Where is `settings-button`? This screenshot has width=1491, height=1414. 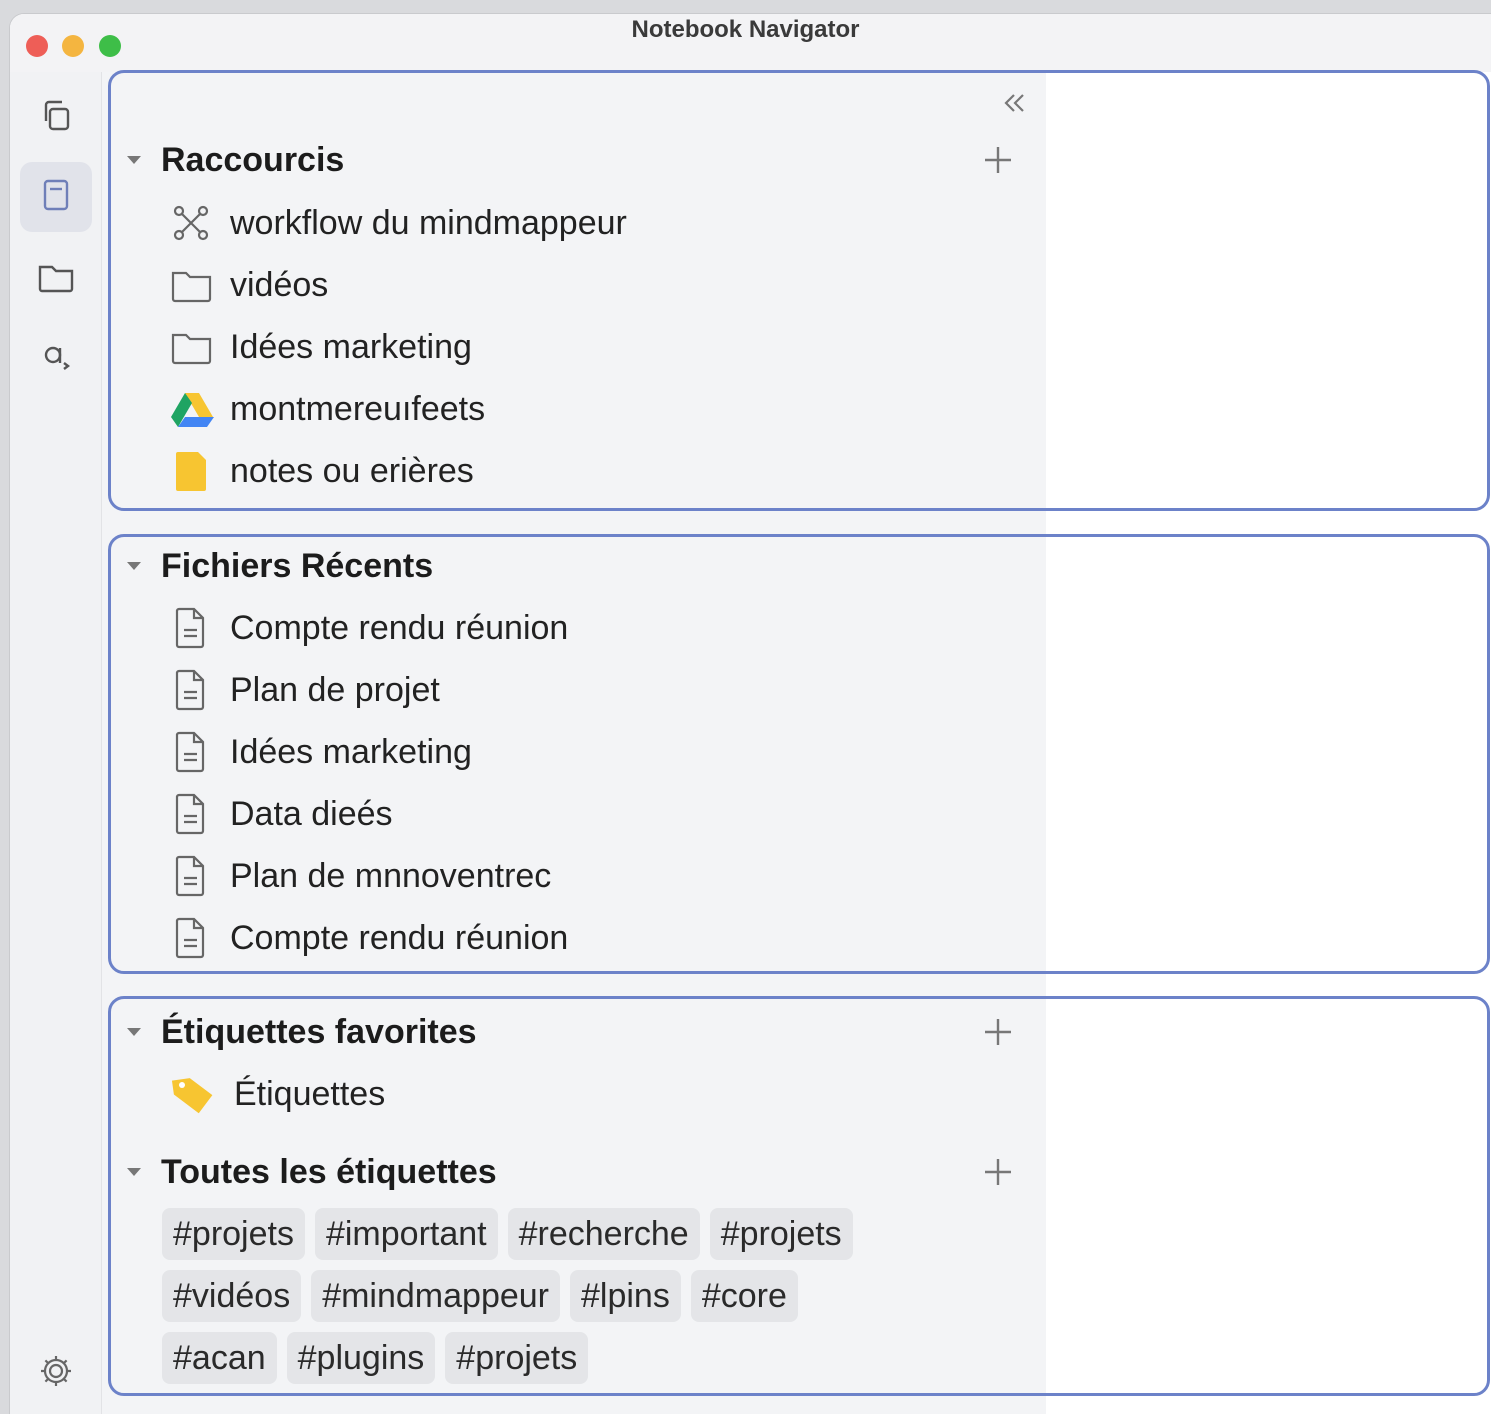 settings-button is located at coordinates (56, 1373).